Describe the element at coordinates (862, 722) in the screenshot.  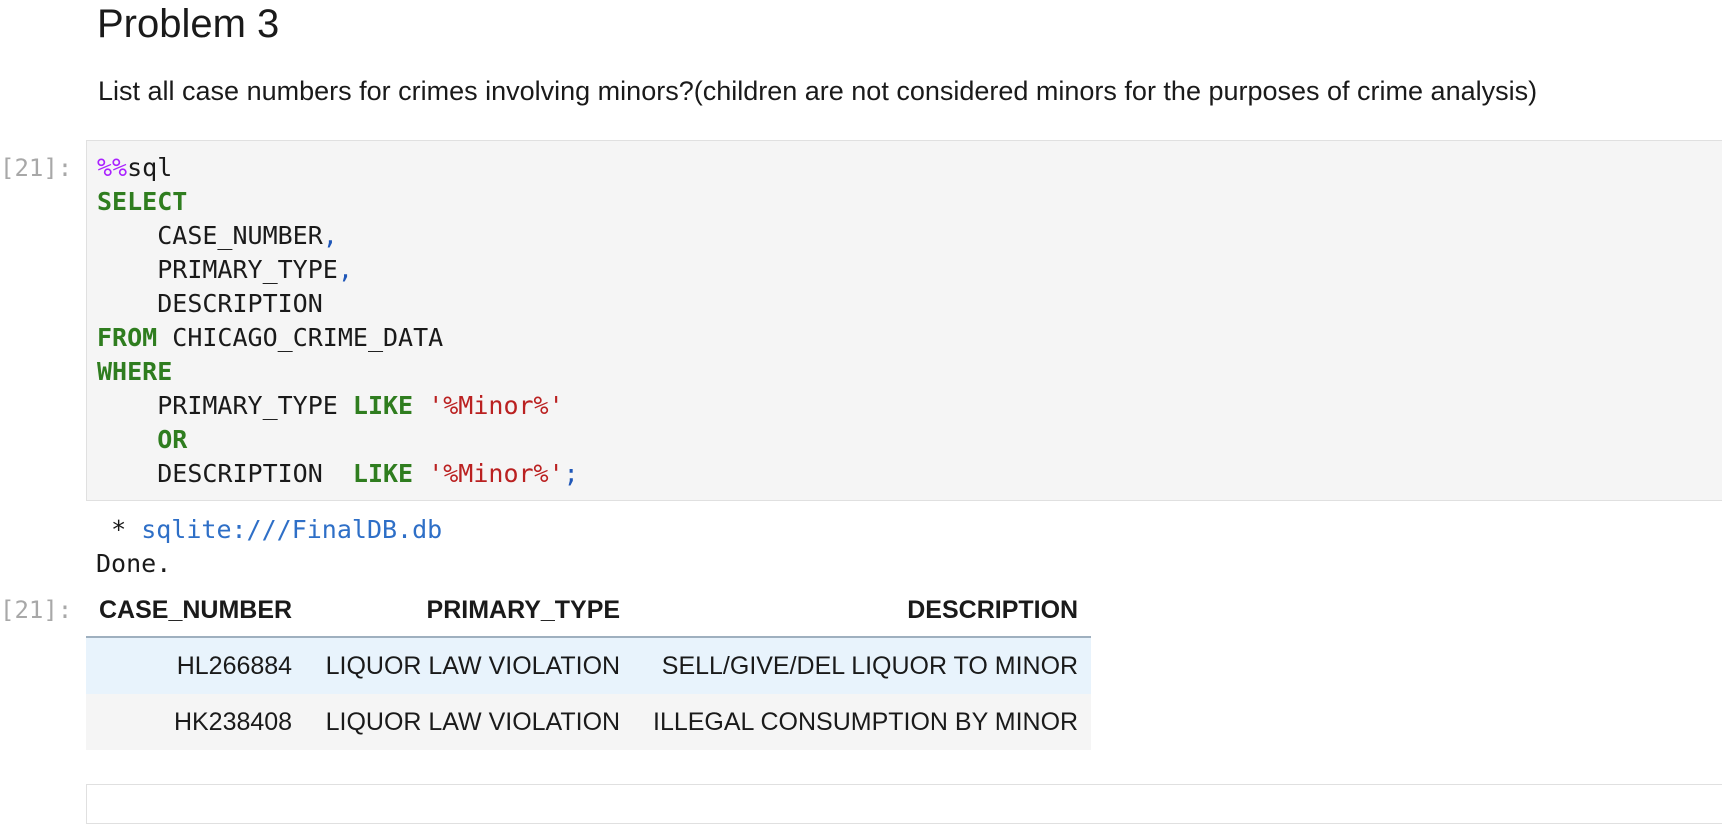
I see `table-cell: ILLEGAL CONSUMPTION BY MINOR` at that location.